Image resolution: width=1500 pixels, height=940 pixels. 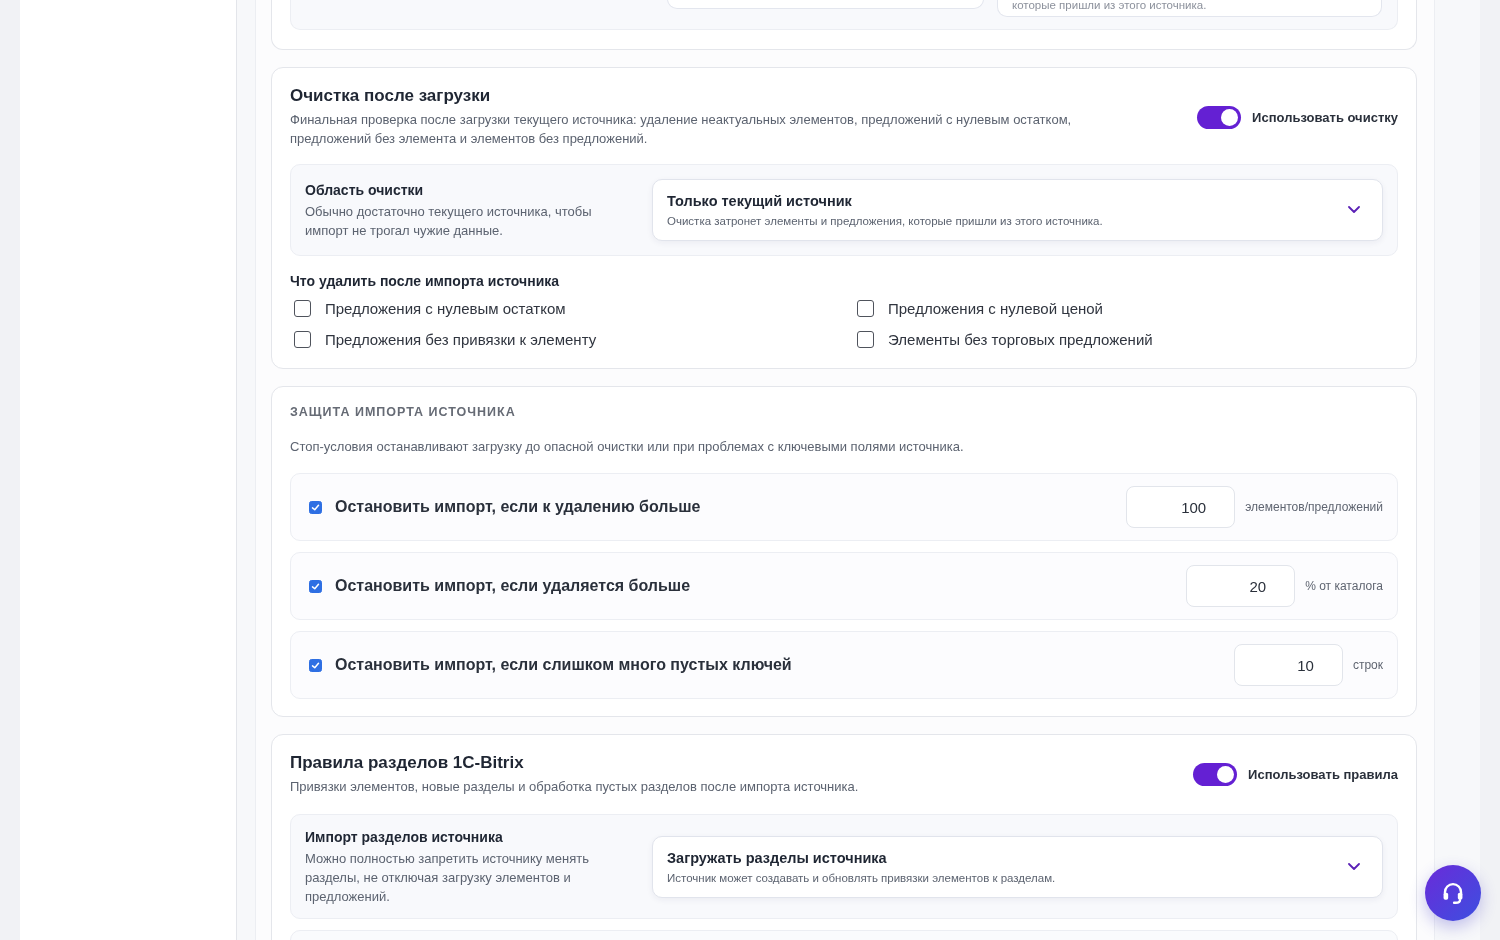 What do you see at coordinates (461, 339) in the screenshot?
I see `checkbox-label: Предложения без привязки к элементу` at bounding box center [461, 339].